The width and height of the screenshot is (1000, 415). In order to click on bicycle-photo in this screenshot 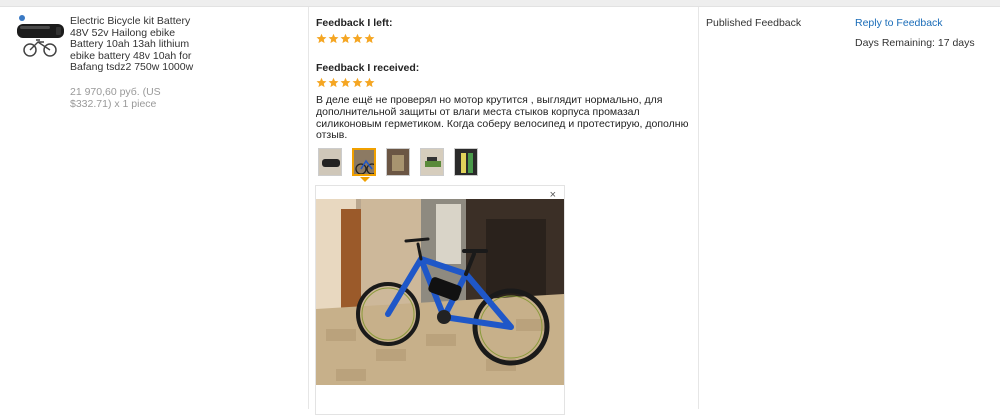, I will do `click(440, 292)`.